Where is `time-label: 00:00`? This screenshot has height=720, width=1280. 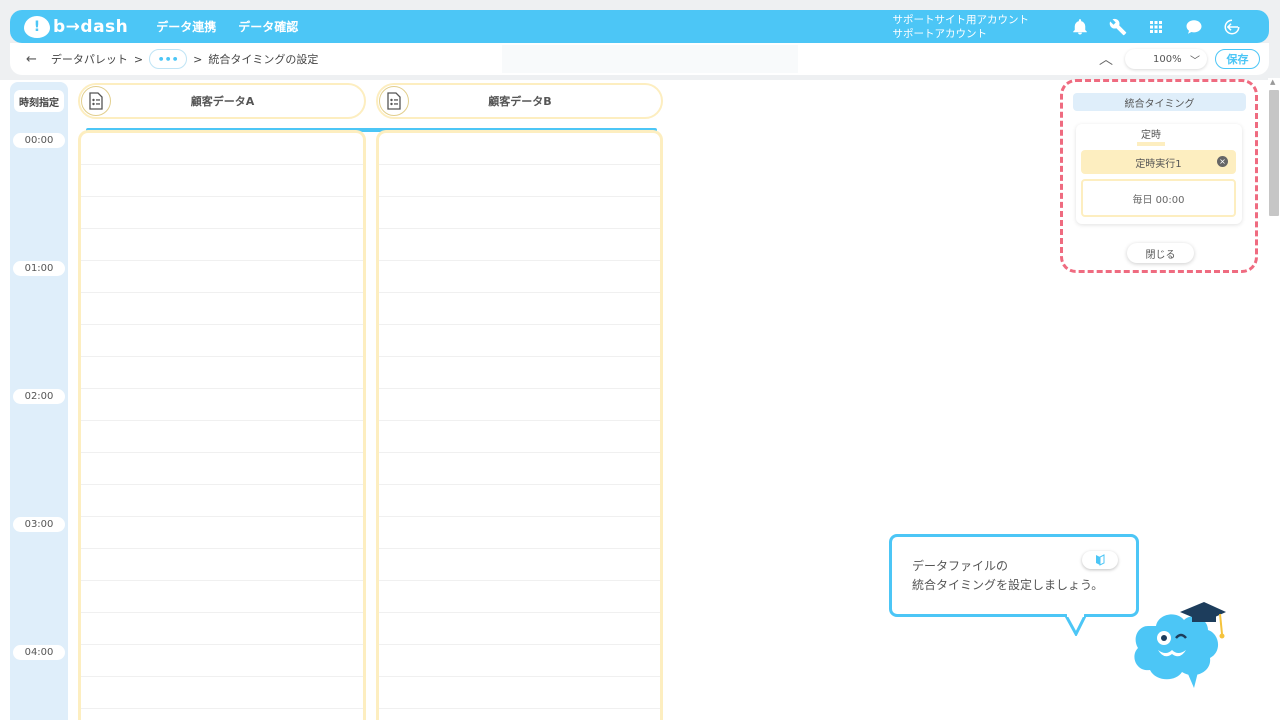
time-label: 00:00 is located at coordinates (39, 140).